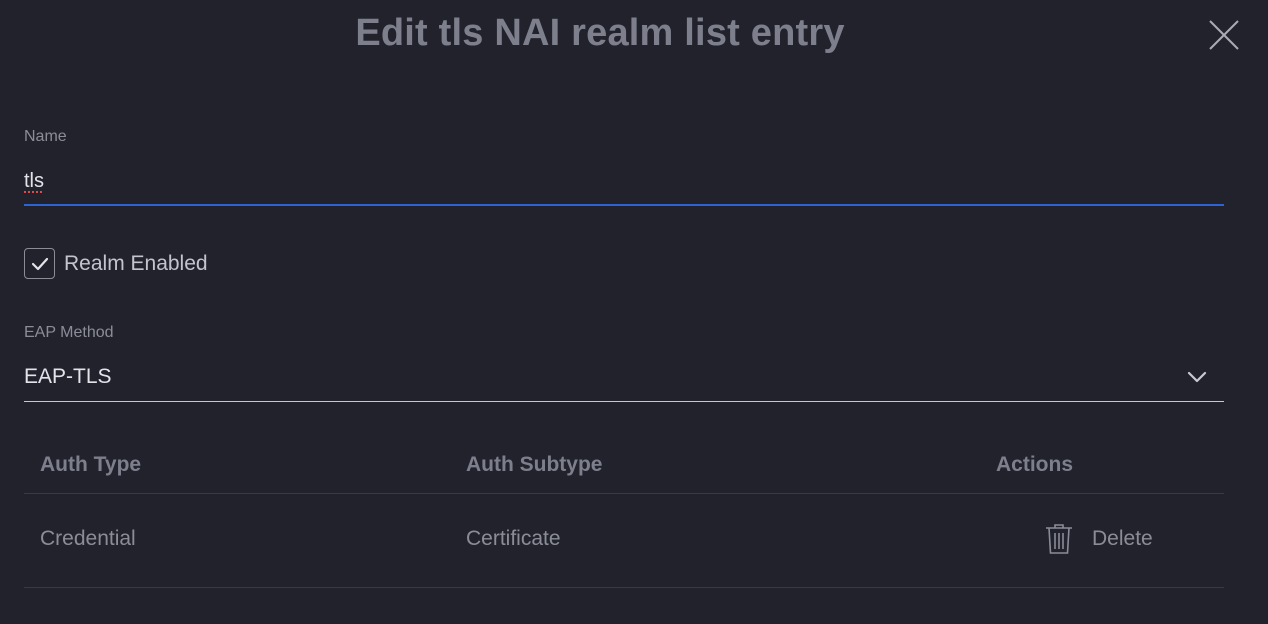 The image size is (1268, 624). What do you see at coordinates (624, 182) in the screenshot?
I see `name-input` at bounding box center [624, 182].